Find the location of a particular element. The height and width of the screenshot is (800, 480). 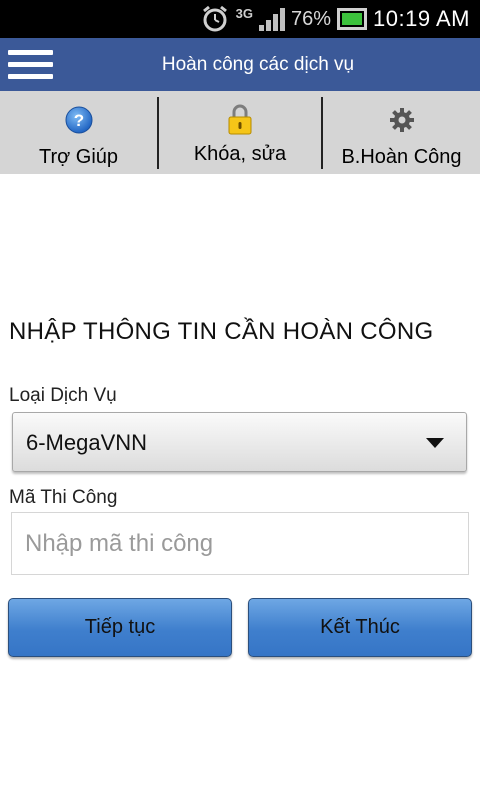

service-type-label: Loại Dịch Vụ is located at coordinates (63, 395).